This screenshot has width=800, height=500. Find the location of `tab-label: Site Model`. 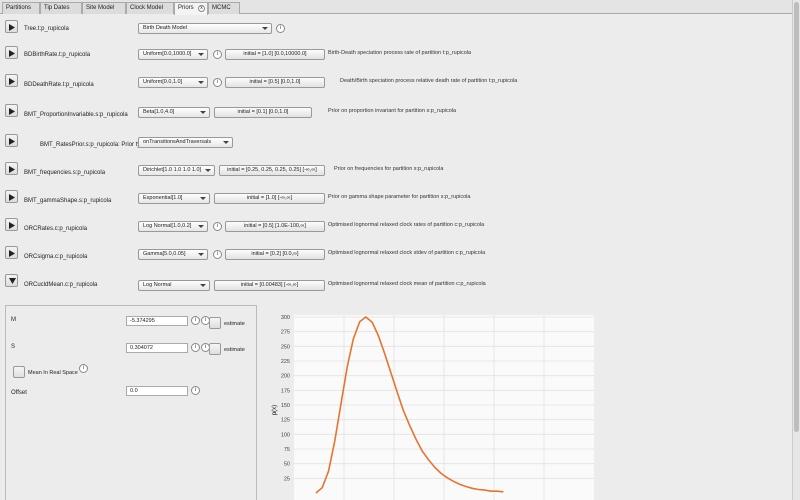

tab-label: Site Model is located at coordinates (100, 8).